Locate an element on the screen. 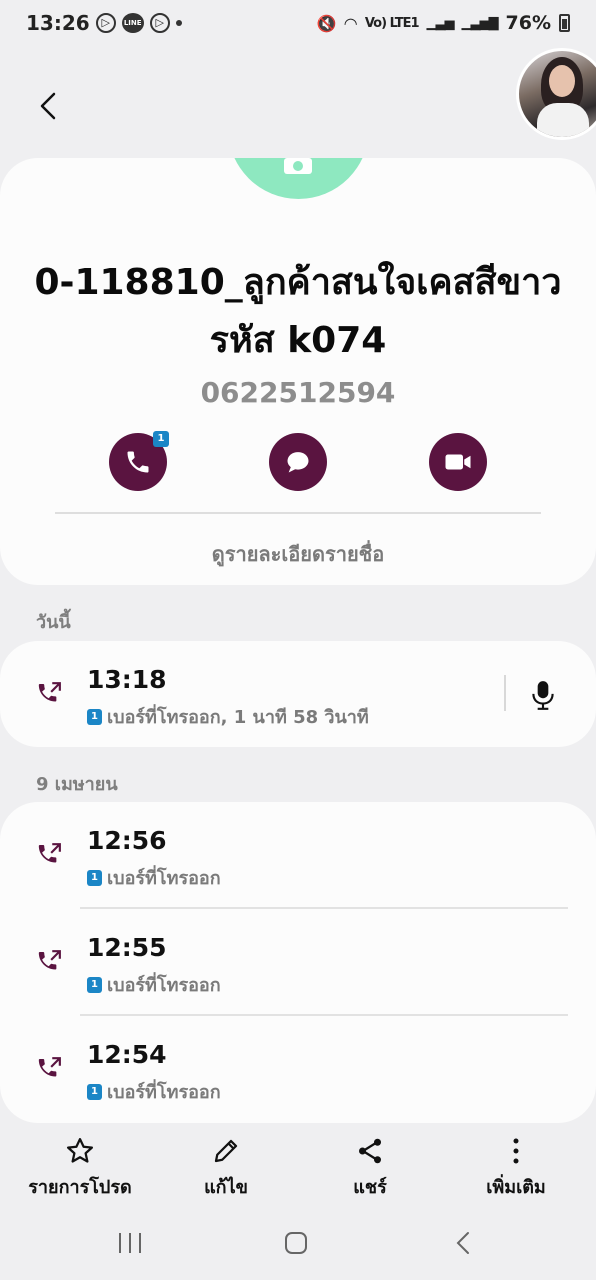 The height and width of the screenshot is (1280, 596). wifi-icon: ◠ is located at coordinates (350, 23).